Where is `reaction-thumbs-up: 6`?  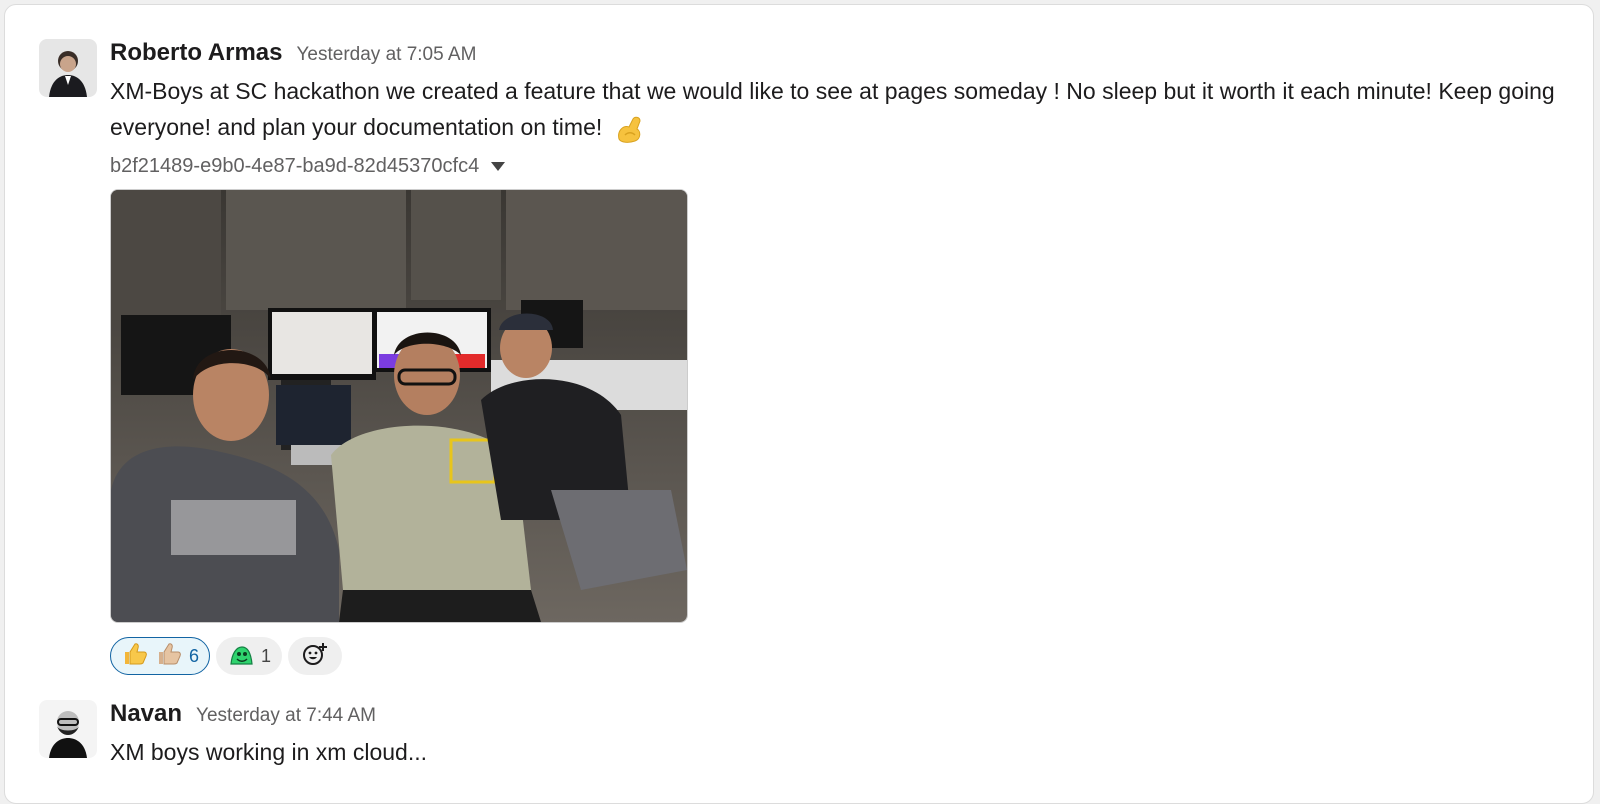
reaction-thumbs-up: 6 is located at coordinates (160, 656).